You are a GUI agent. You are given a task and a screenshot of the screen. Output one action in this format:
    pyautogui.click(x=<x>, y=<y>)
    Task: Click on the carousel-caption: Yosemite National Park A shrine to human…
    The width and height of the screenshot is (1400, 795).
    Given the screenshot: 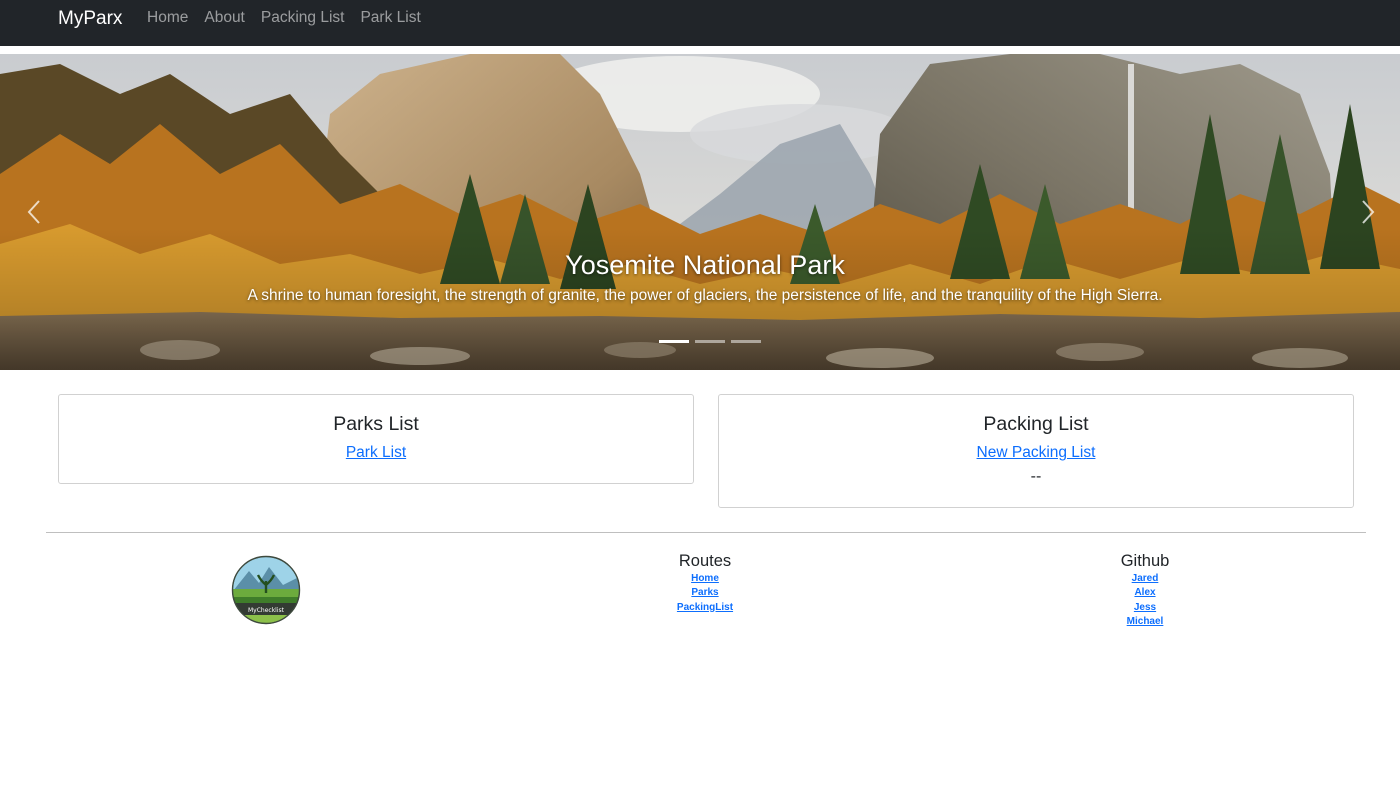 What is the action you would take?
    pyautogui.click(x=700, y=277)
    